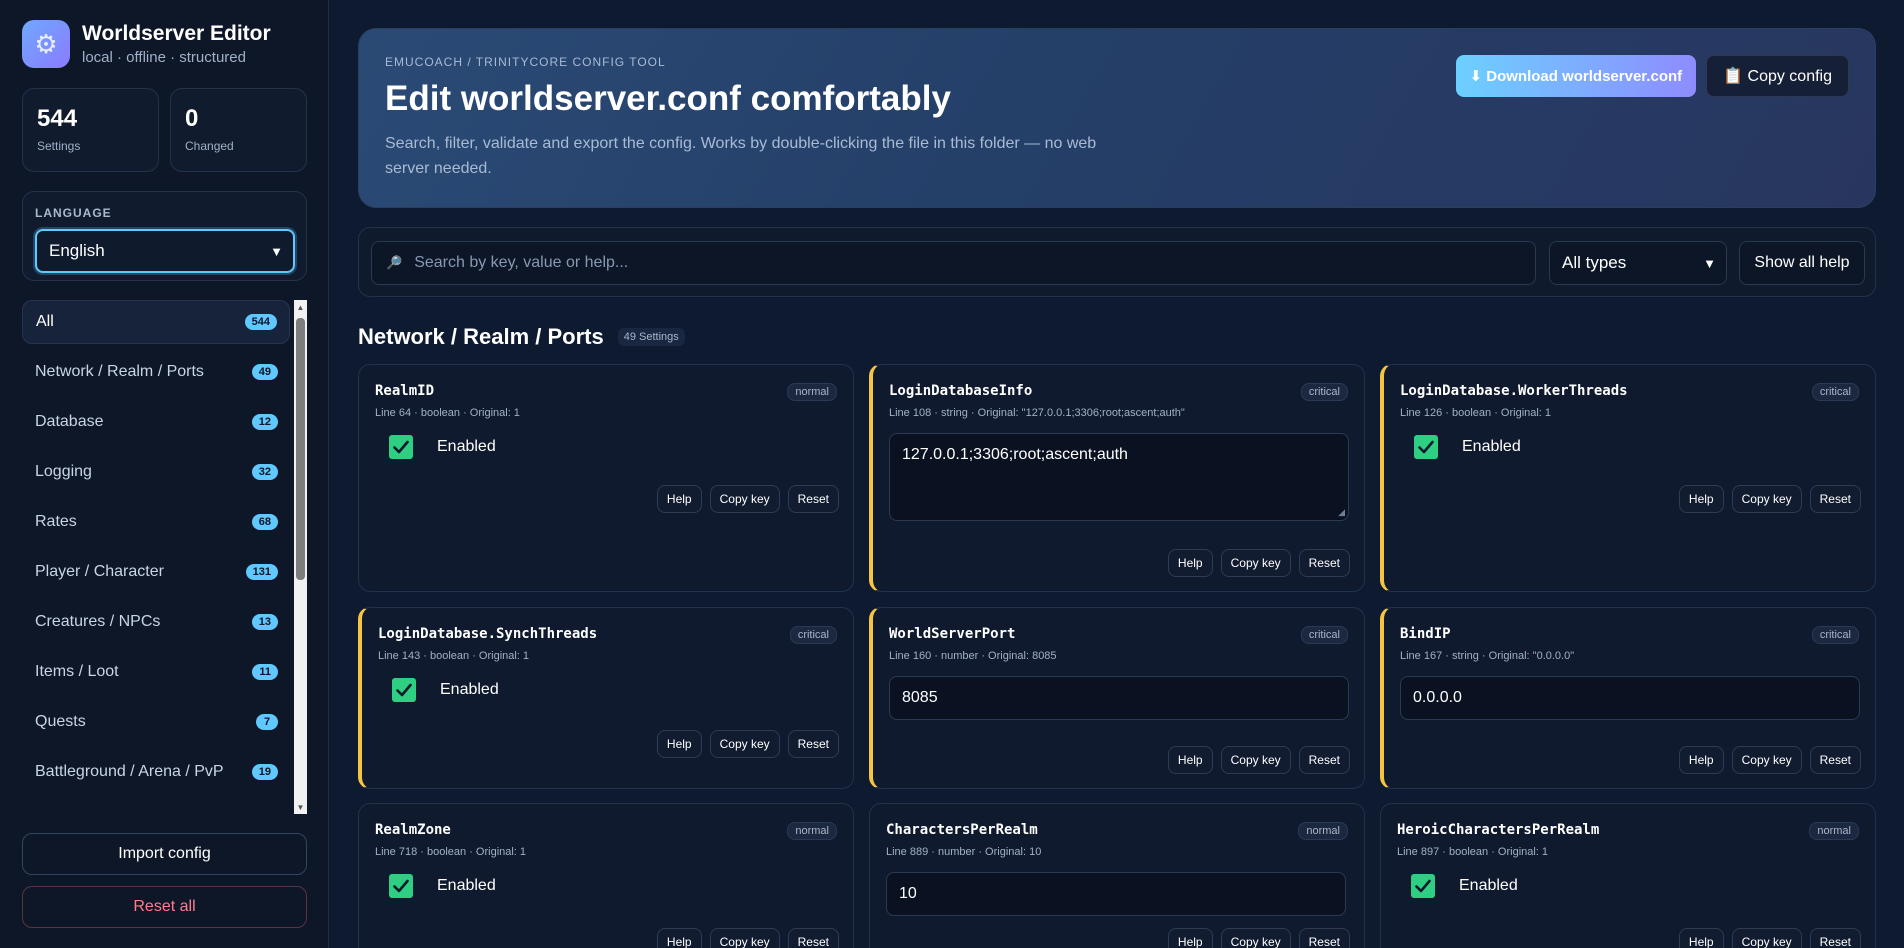  I want to click on type-filter-select: All types ▼, so click(1638, 263).